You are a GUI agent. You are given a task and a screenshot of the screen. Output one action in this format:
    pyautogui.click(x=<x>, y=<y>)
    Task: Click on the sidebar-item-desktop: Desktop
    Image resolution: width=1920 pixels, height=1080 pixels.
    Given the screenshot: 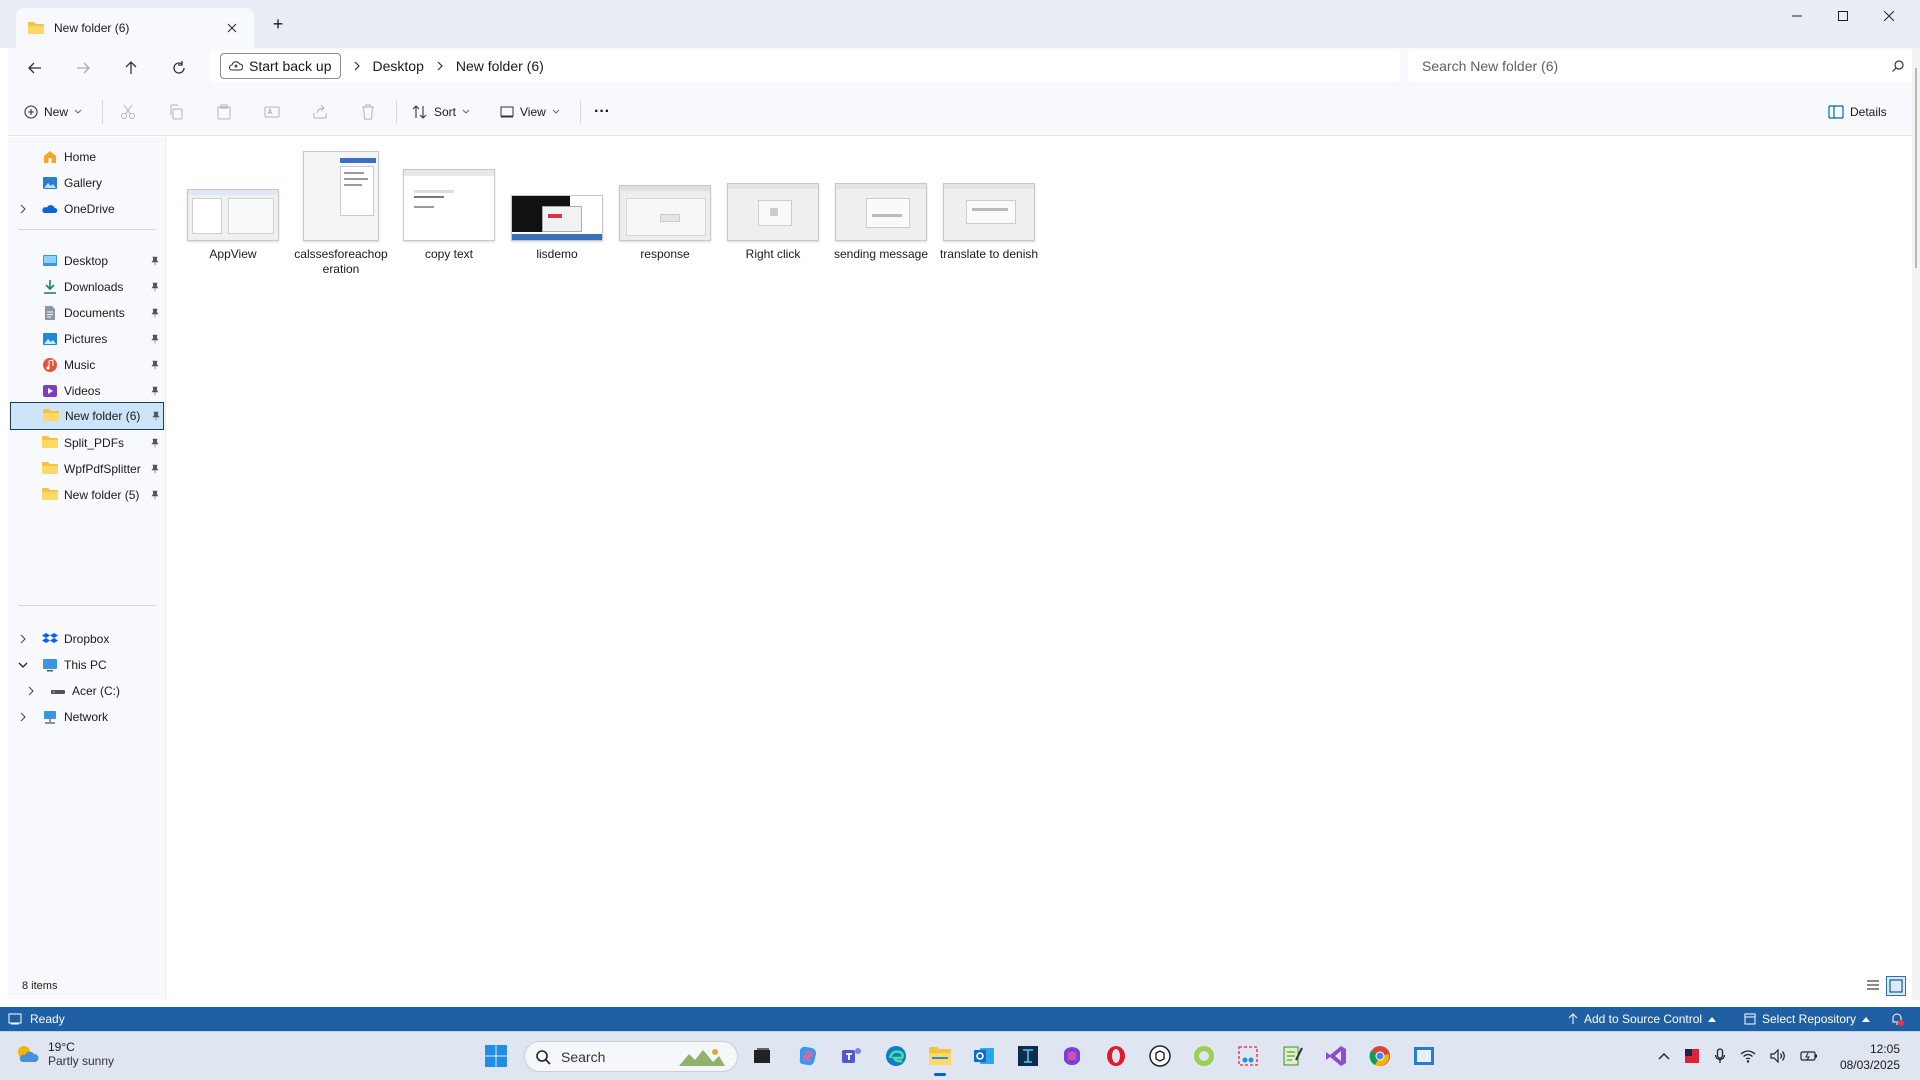 What is the action you would take?
    pyautogui.click(x=87, y=261)
    